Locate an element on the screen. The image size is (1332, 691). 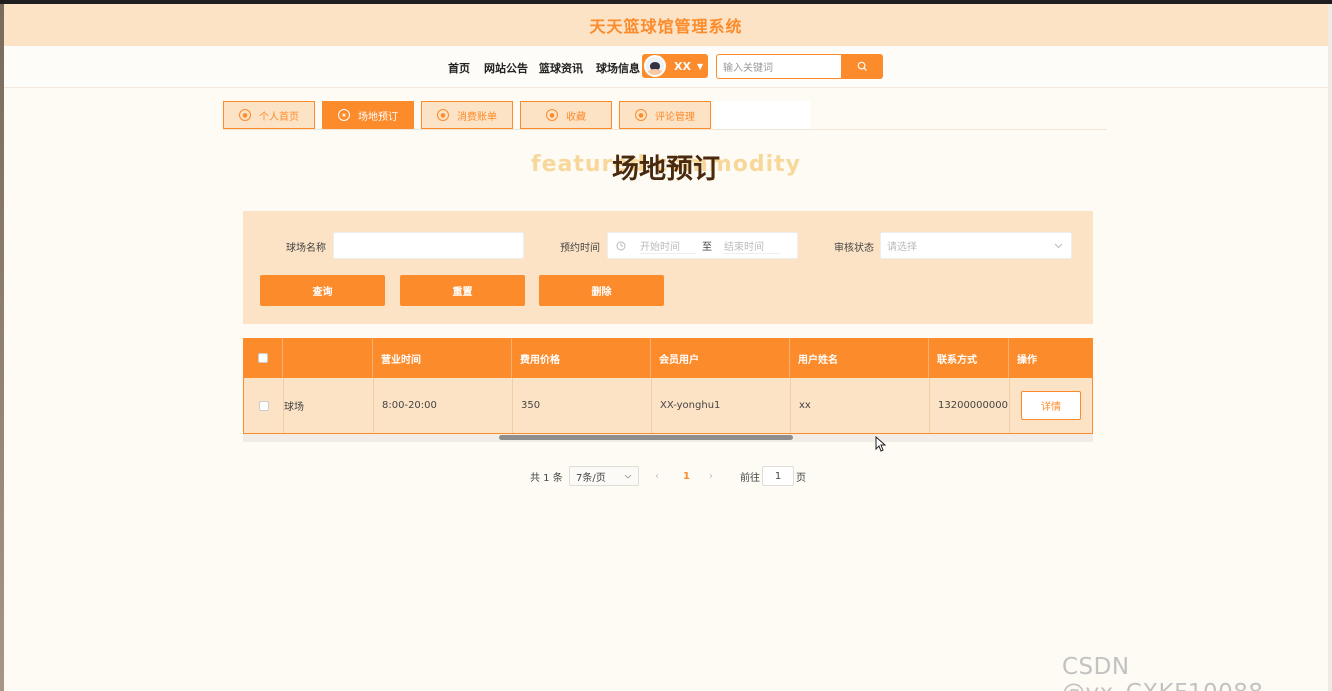
query-button: 查询 is located at coordinates (322, 290).